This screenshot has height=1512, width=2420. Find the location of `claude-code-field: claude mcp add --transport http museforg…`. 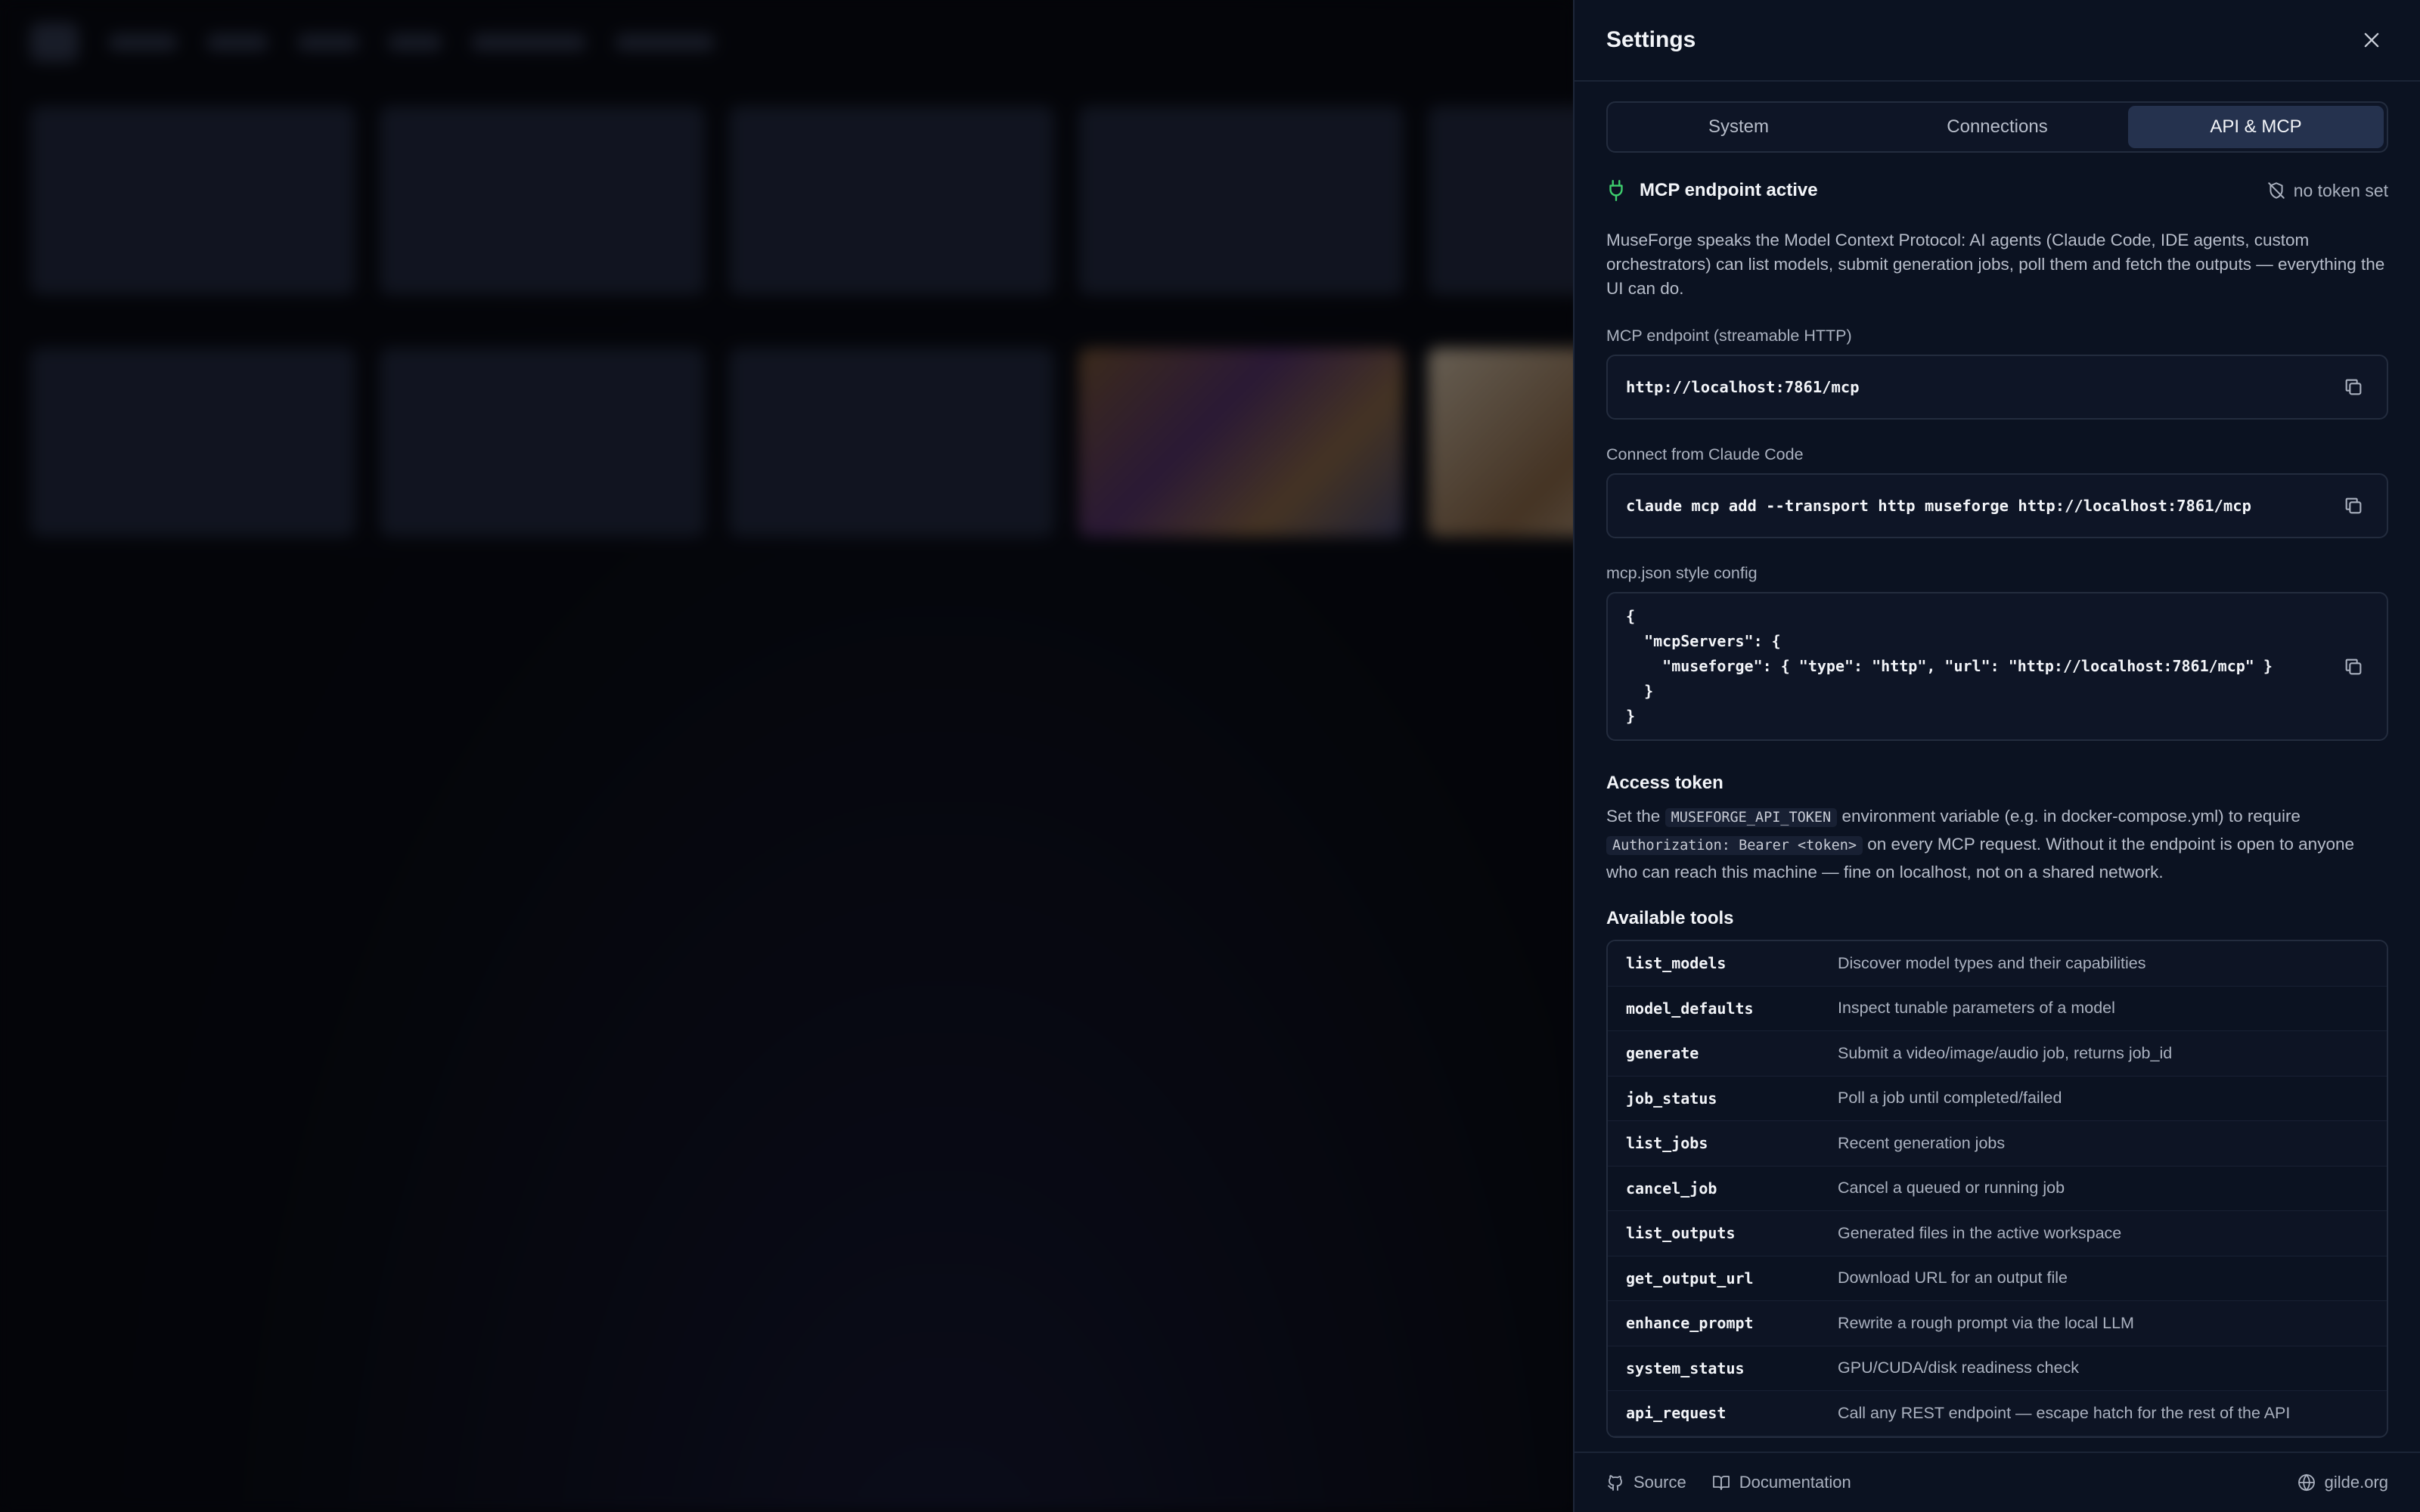

claude-code-field: claude mcp add --transport http museforg… is located at coordinates (1997, 505).